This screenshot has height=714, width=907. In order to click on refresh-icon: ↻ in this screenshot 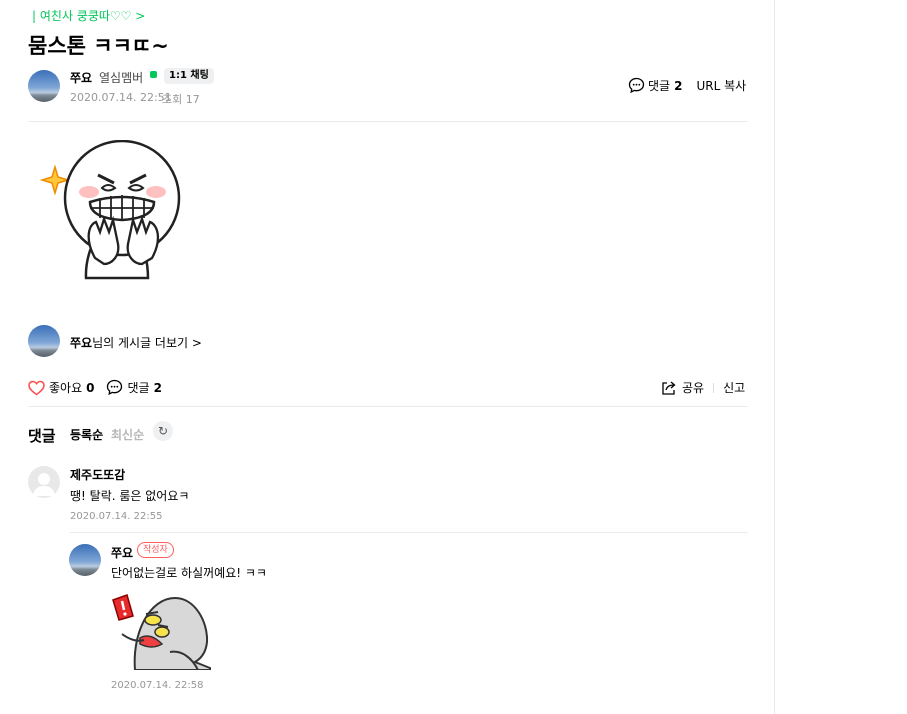, I will do `click(163, 431)`.